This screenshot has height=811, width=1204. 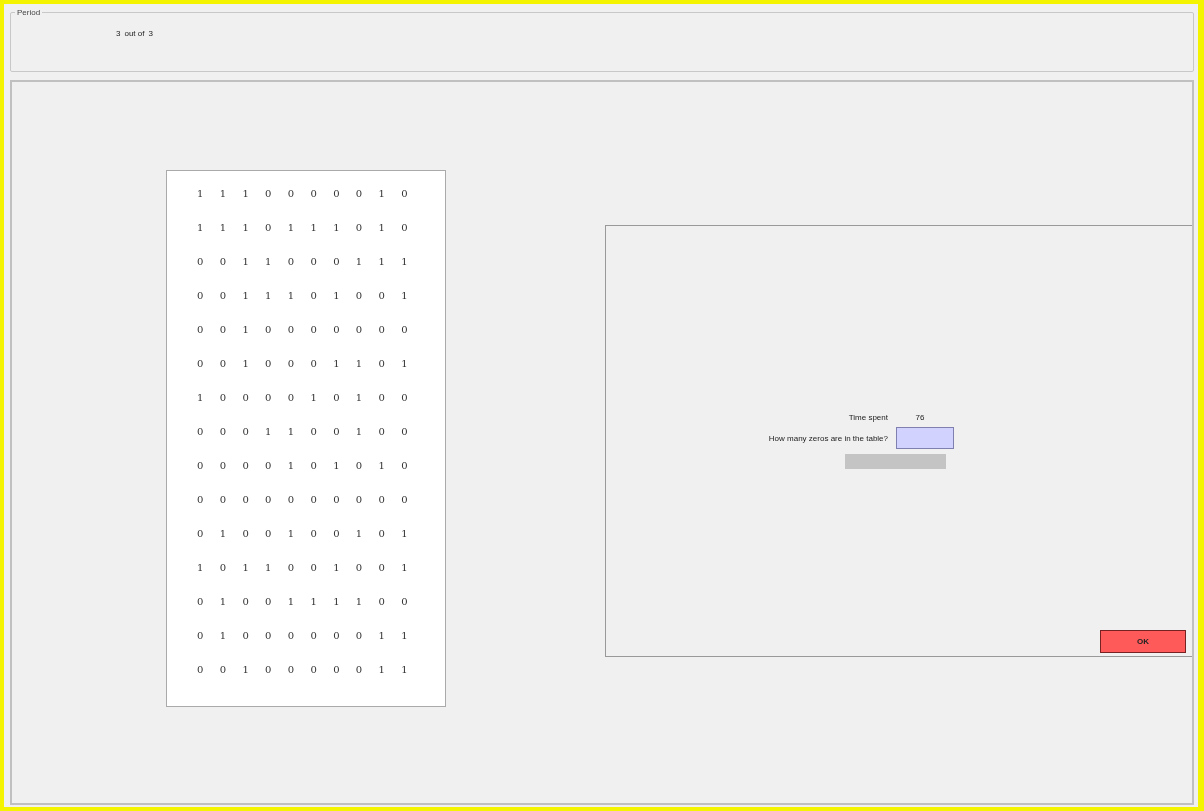 I want to click on time-label: Time spent, so click(x=867, y=417).